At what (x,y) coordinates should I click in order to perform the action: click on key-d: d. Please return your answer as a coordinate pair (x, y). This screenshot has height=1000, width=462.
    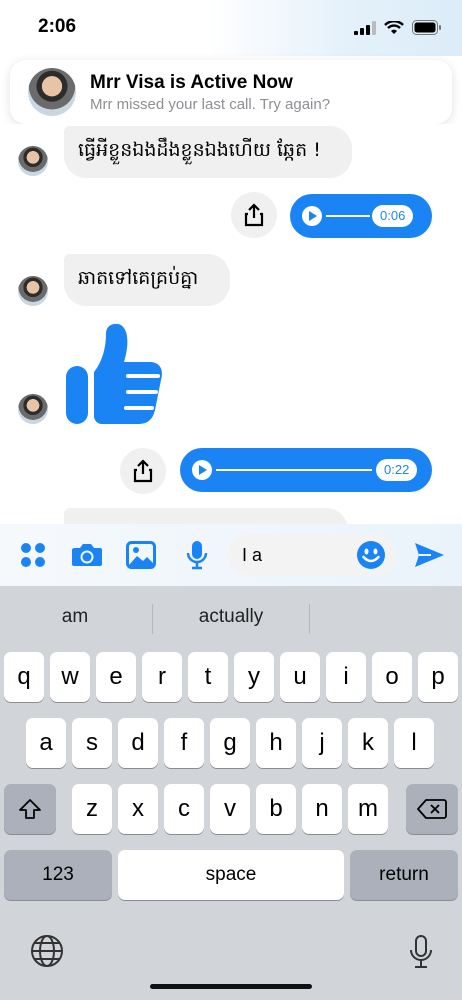
    Looking at the image, I should click on (138, 743).